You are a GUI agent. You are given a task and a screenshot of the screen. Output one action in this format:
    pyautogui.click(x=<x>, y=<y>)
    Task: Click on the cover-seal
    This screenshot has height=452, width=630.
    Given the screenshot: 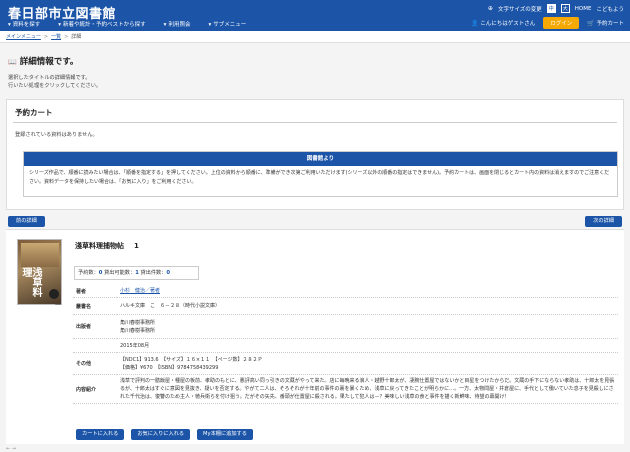 What is the action you would take?
    pyautogui.click(x=54, y=294)
    